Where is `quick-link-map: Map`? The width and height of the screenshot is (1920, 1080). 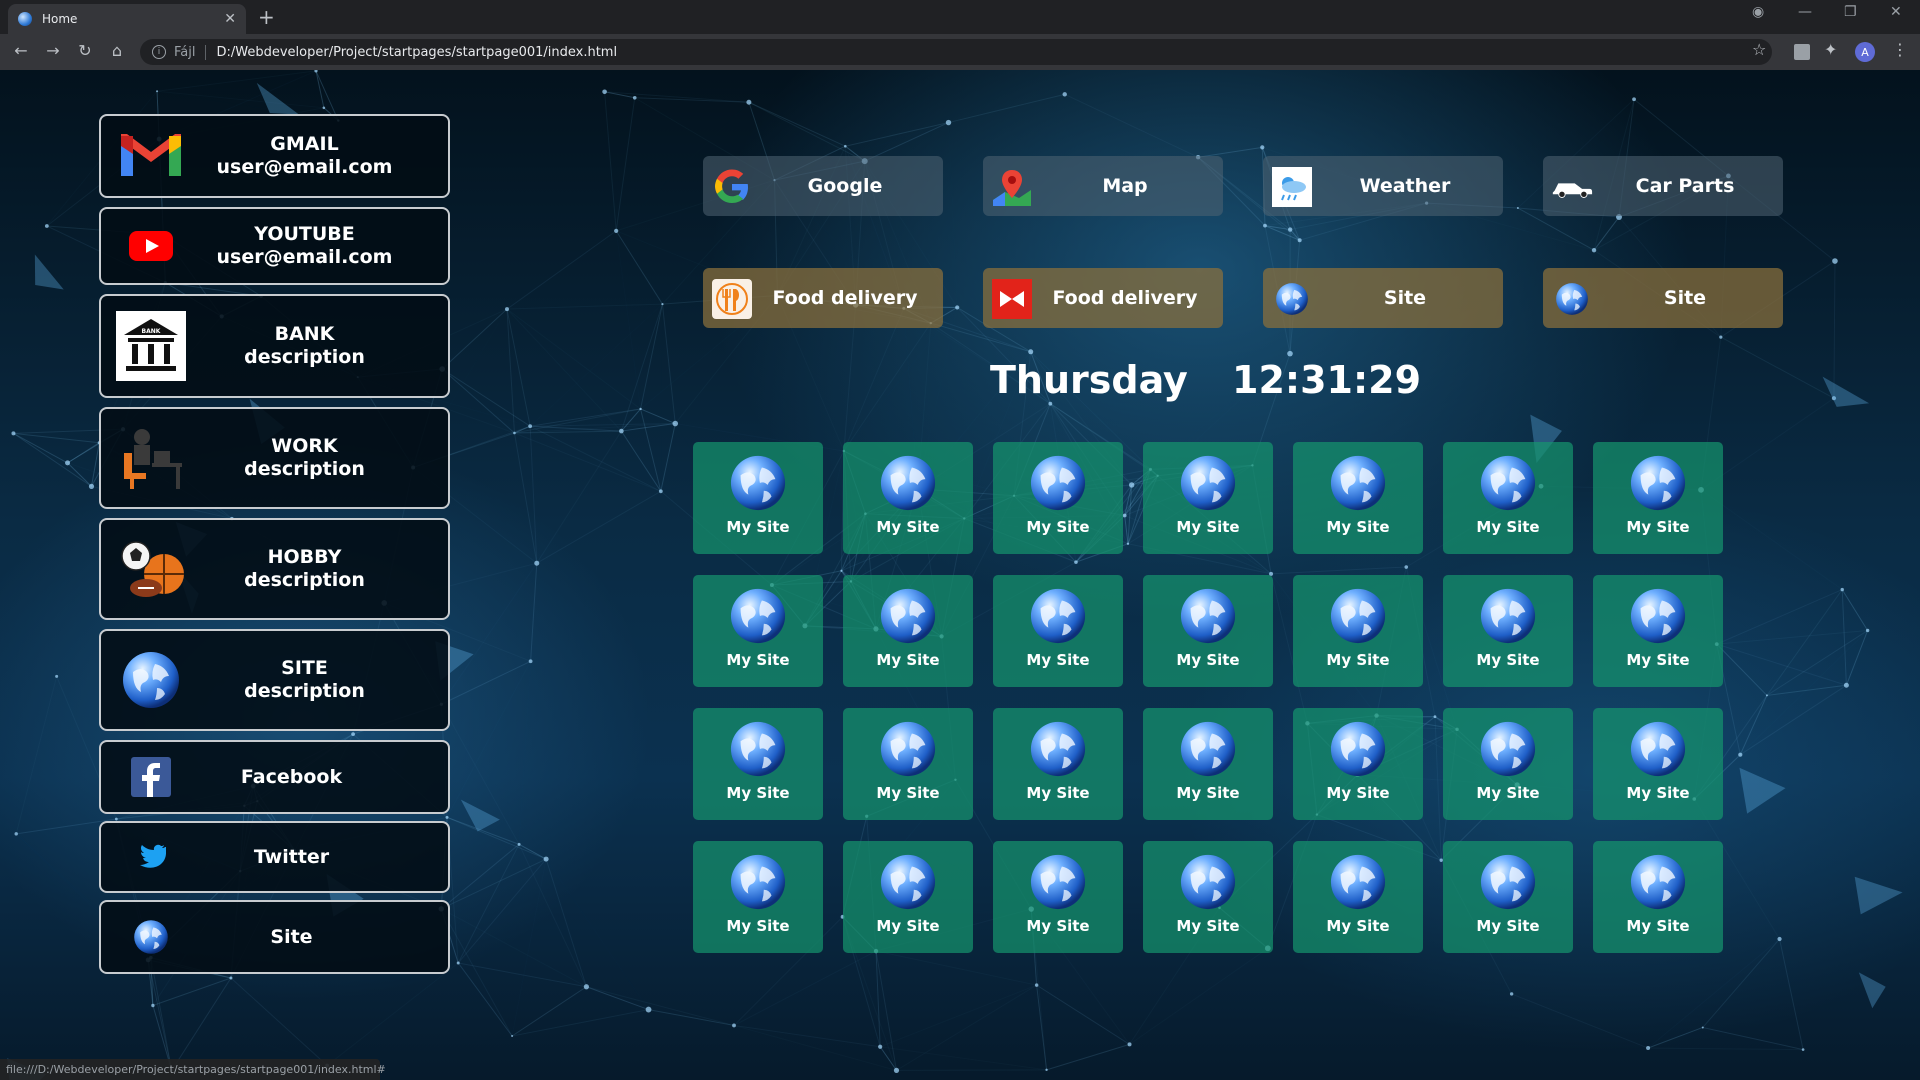 quick-link-map: Map is located at coordinates (1103, 186).